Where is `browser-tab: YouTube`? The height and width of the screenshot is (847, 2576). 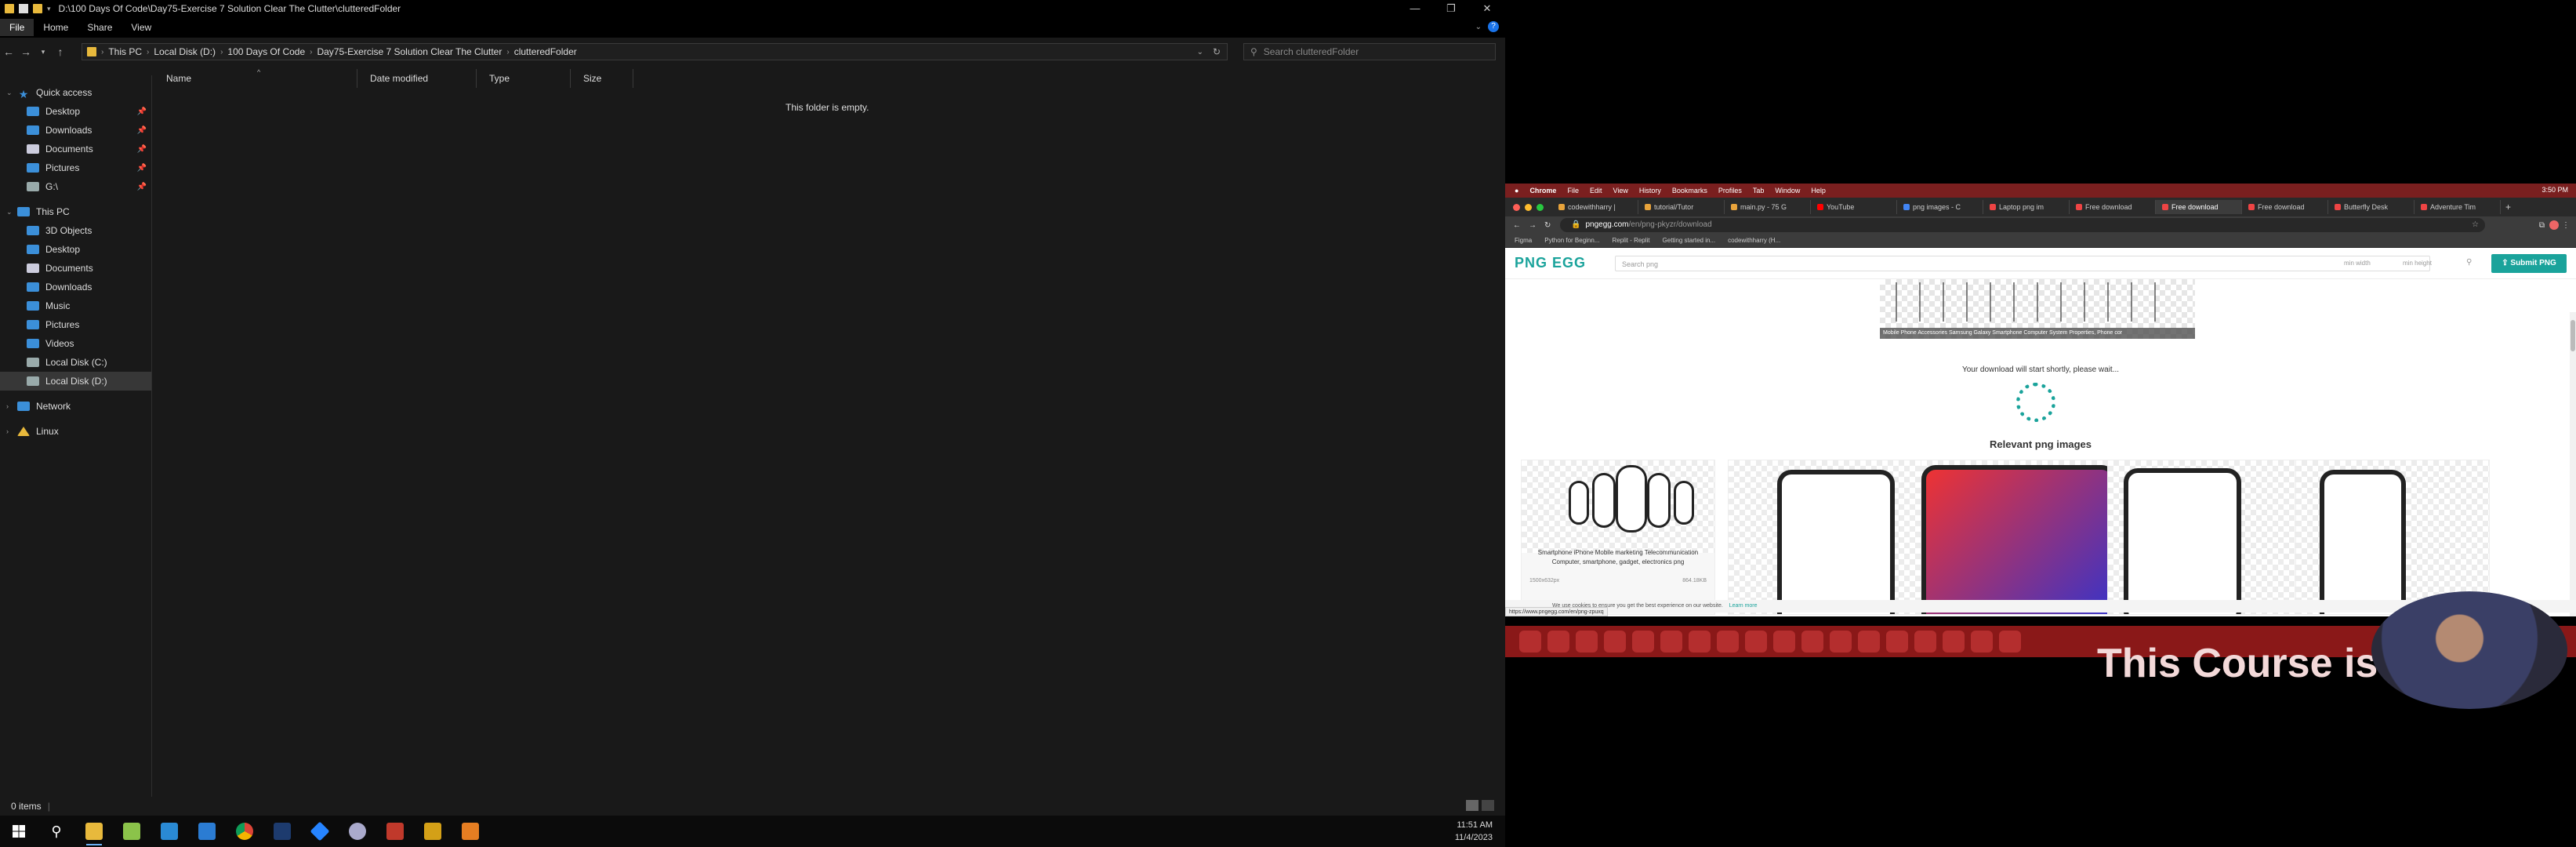
browser-tab: YouTube is located at coordinates (1854, 207).